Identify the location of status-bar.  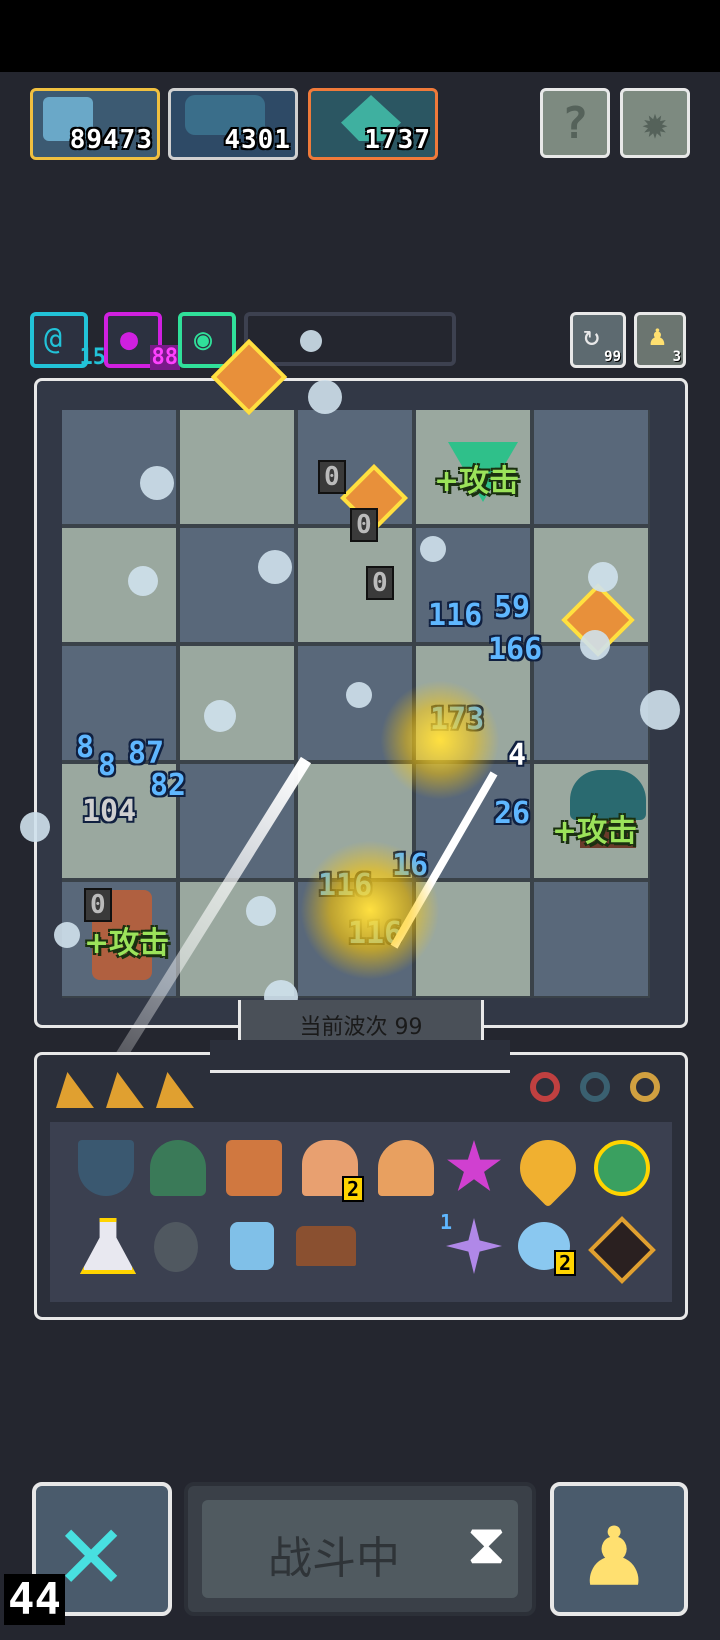
(360, 36).